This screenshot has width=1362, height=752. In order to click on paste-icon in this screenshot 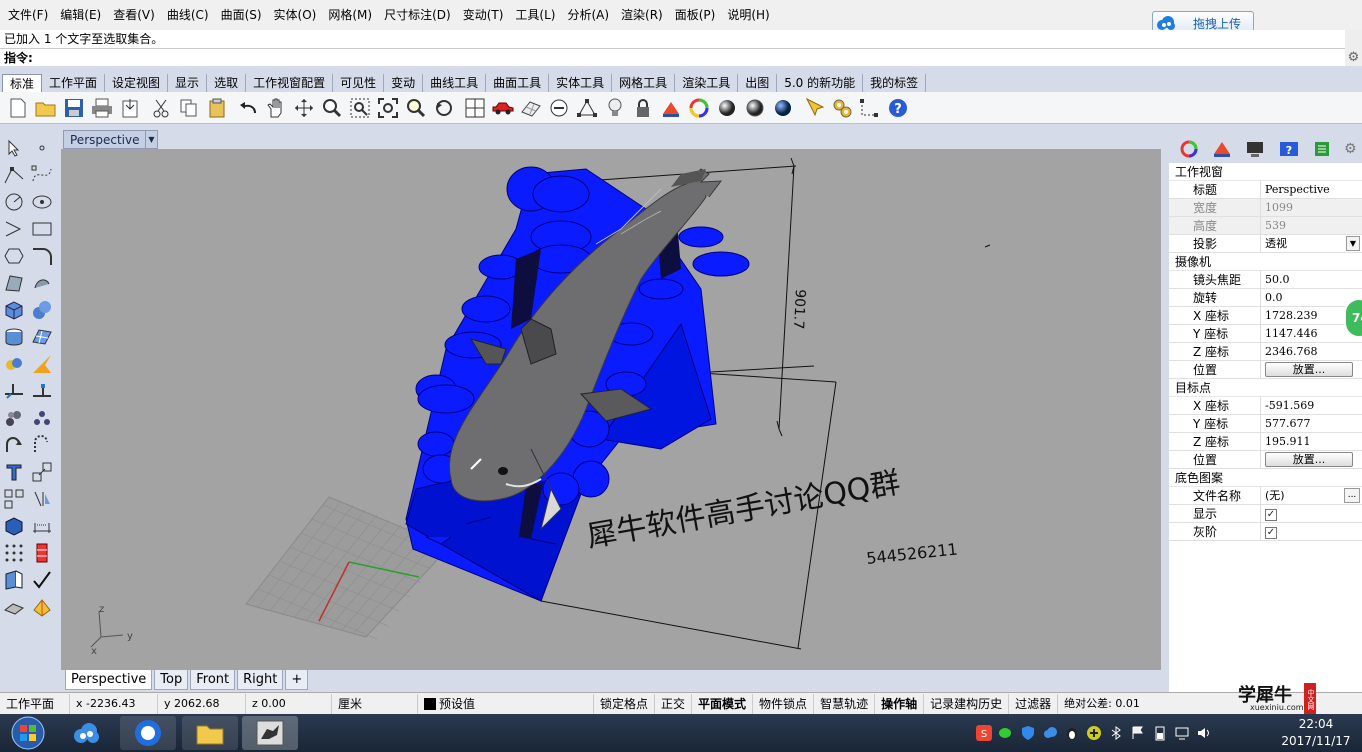, I will do `click(217, 108)`.